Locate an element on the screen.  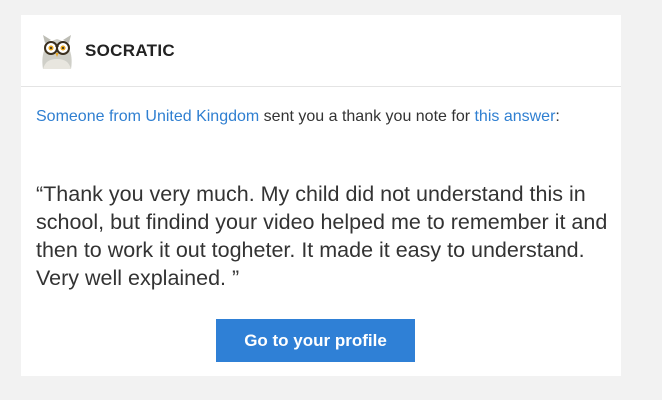
go-to-profile-button: Go to your profile is located at coordinates (315, 340).